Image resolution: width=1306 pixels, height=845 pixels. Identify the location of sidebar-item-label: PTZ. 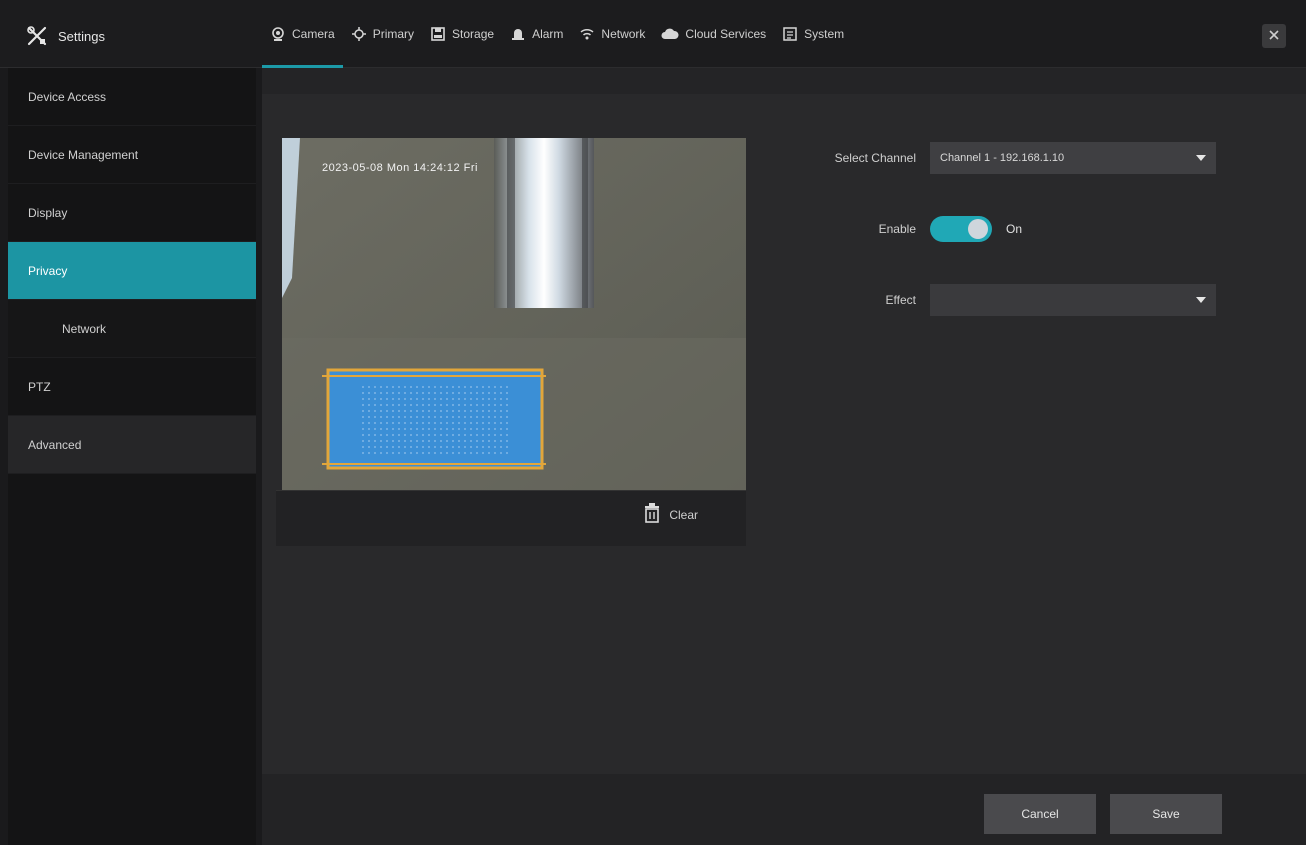
(39, 386).